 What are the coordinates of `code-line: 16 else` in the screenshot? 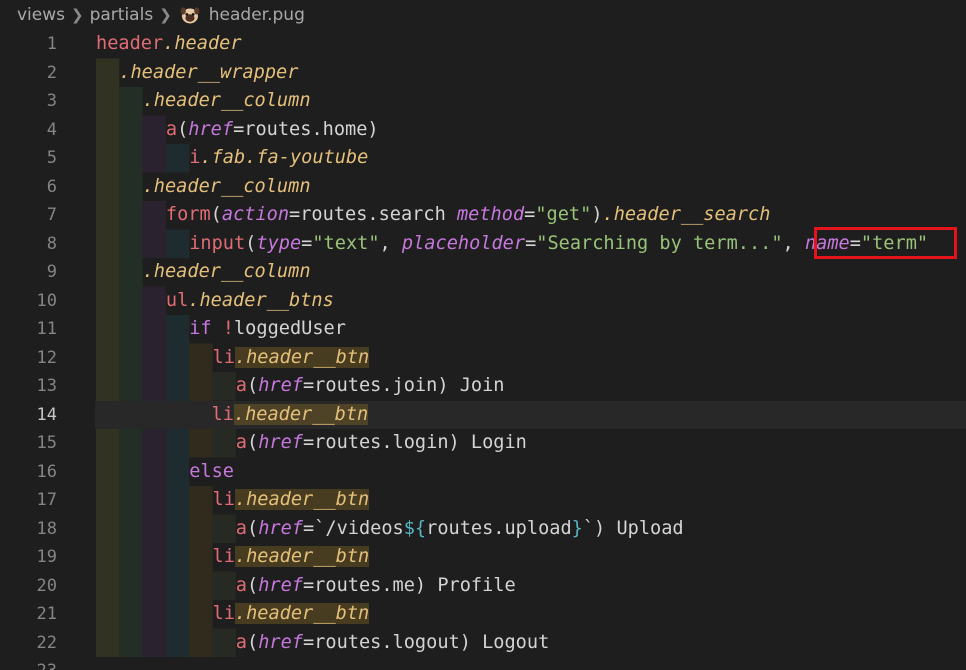 It's located at (483, 472).